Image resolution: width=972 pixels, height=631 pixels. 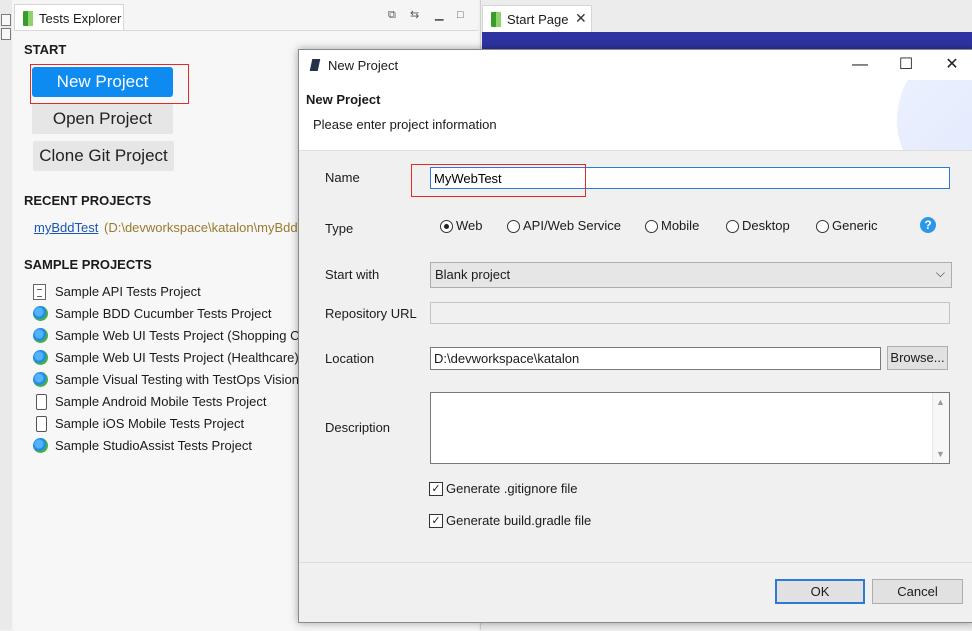 What do you see at coordinates (940, 273) in the screenshot?
I see `chevron-down-icon: ⌵` at bounding box center [940, 273].